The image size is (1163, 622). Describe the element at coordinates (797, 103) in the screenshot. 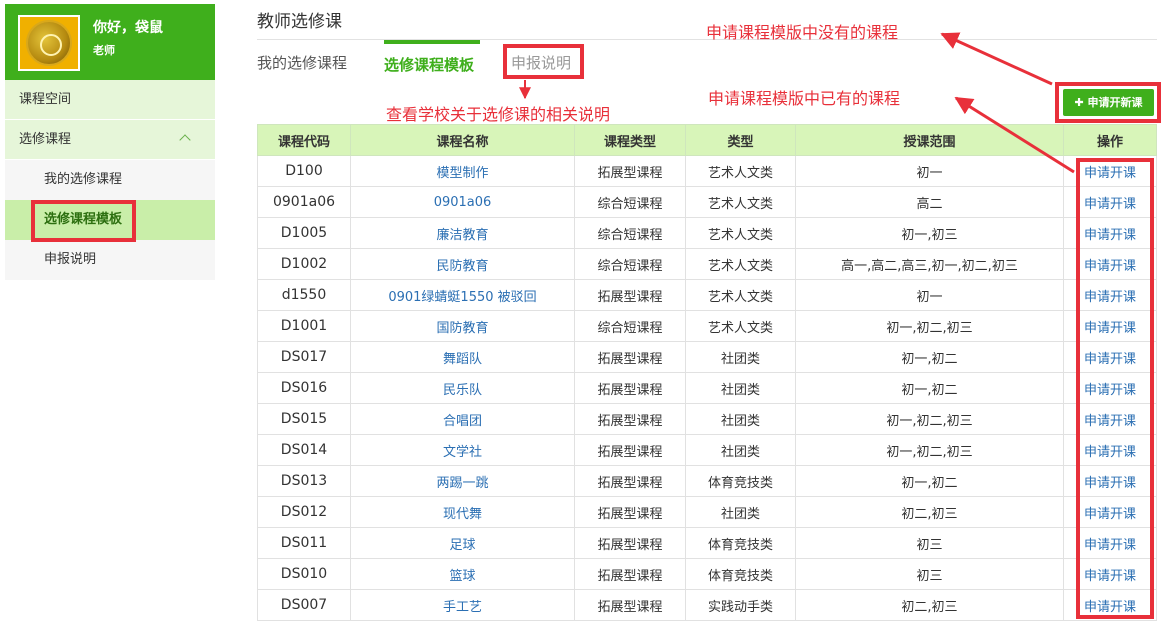

I see `annotation-arrows` at that location.